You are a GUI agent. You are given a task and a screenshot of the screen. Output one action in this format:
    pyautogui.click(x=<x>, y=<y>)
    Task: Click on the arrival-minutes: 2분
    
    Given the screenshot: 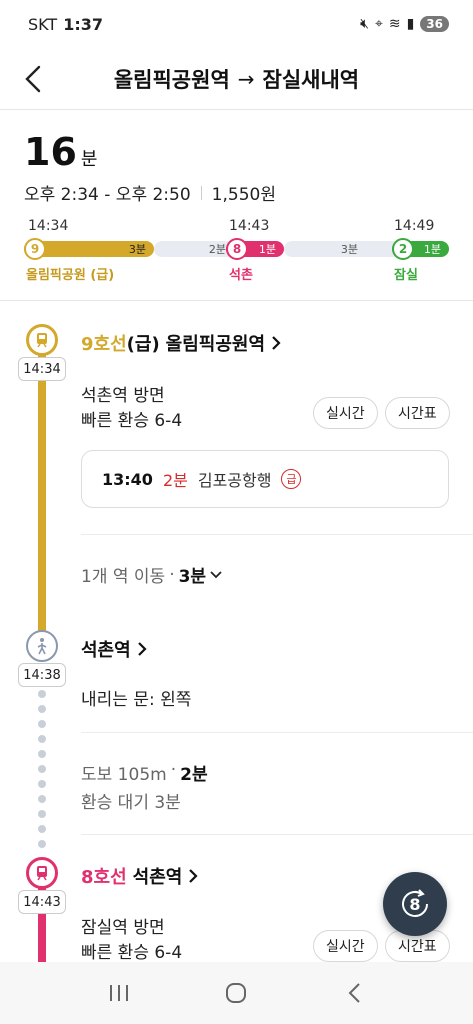 What is the action you would take?
    pyautogui.click(x=175, y=480)
    